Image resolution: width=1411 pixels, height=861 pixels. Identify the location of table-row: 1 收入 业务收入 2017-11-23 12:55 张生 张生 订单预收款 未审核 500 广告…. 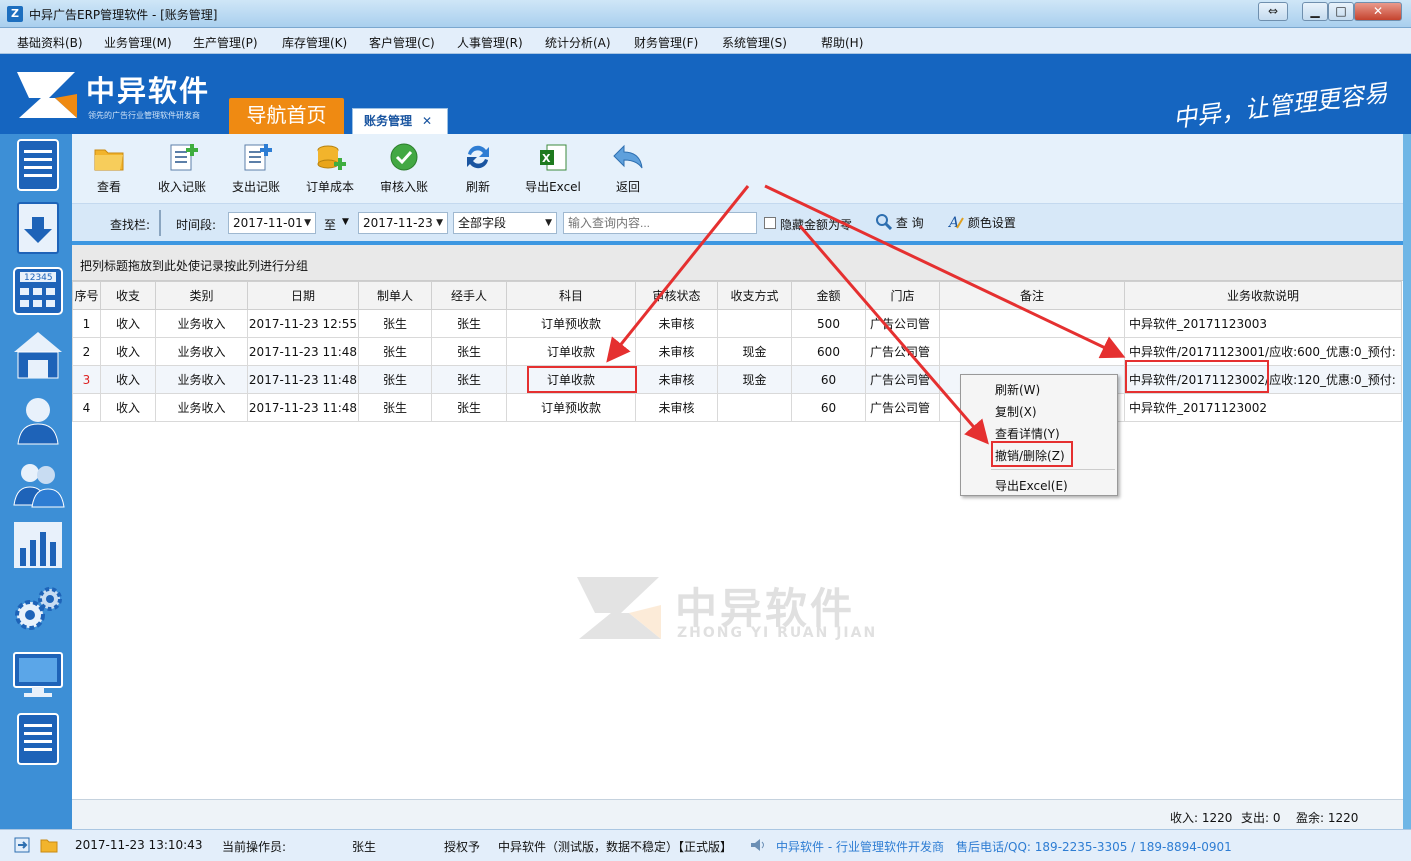
(737, 323).